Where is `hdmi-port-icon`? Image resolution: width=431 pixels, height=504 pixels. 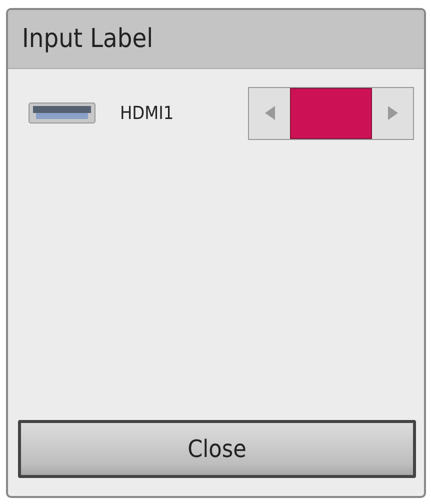 hdmi-port-icon is located at coordinates (62, 113).